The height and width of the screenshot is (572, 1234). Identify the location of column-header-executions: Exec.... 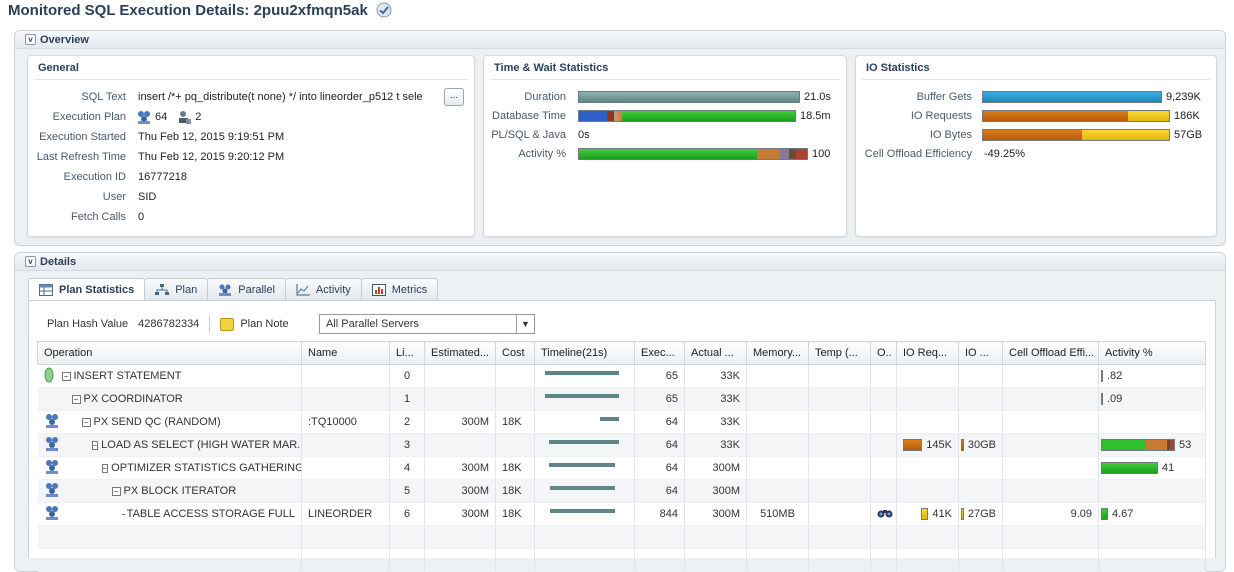
(659, 353).